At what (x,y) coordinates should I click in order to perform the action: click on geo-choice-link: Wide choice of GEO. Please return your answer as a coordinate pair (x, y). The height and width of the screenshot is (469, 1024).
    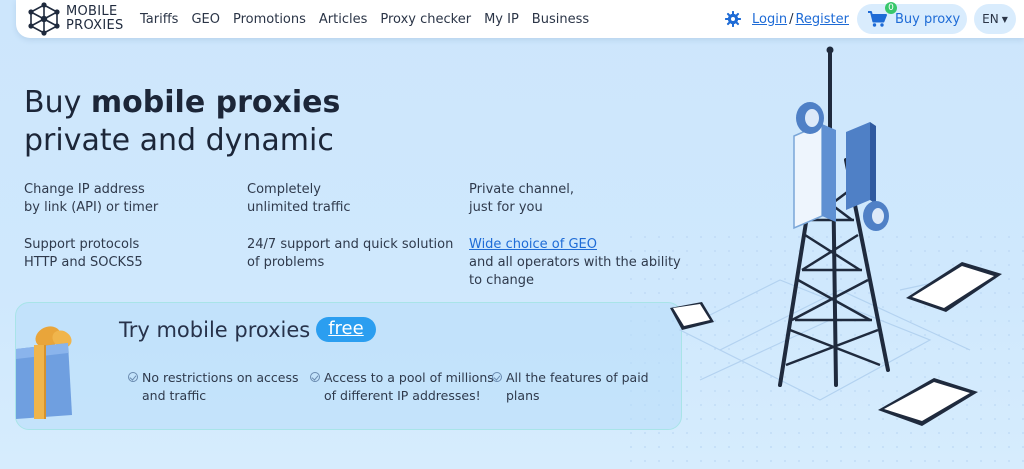
    Looking at the image, I should click on (533, 244).